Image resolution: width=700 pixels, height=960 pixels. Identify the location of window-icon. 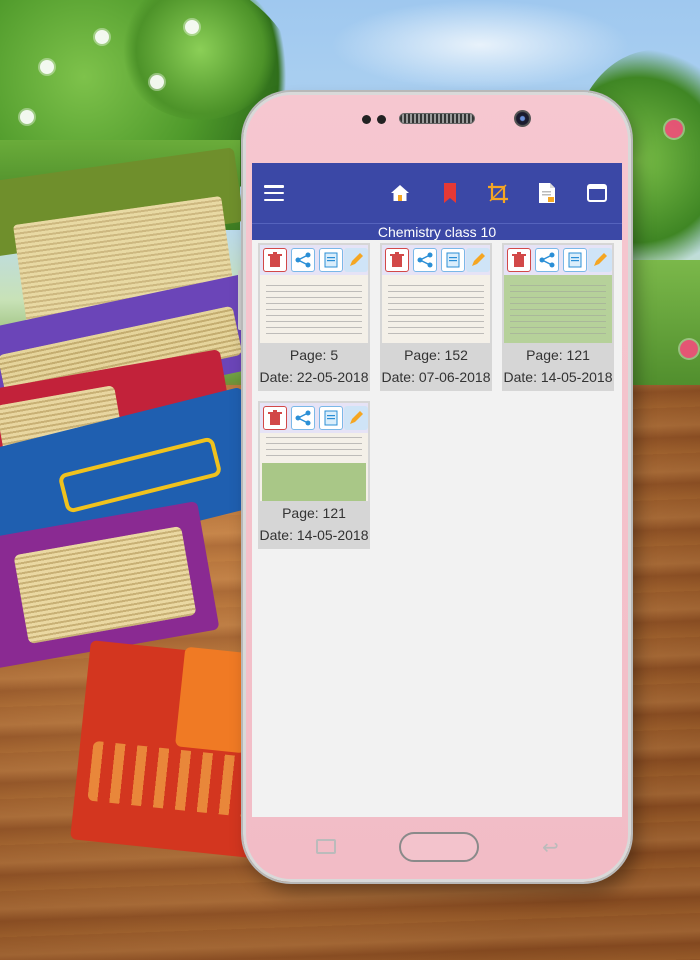
(597, 193).